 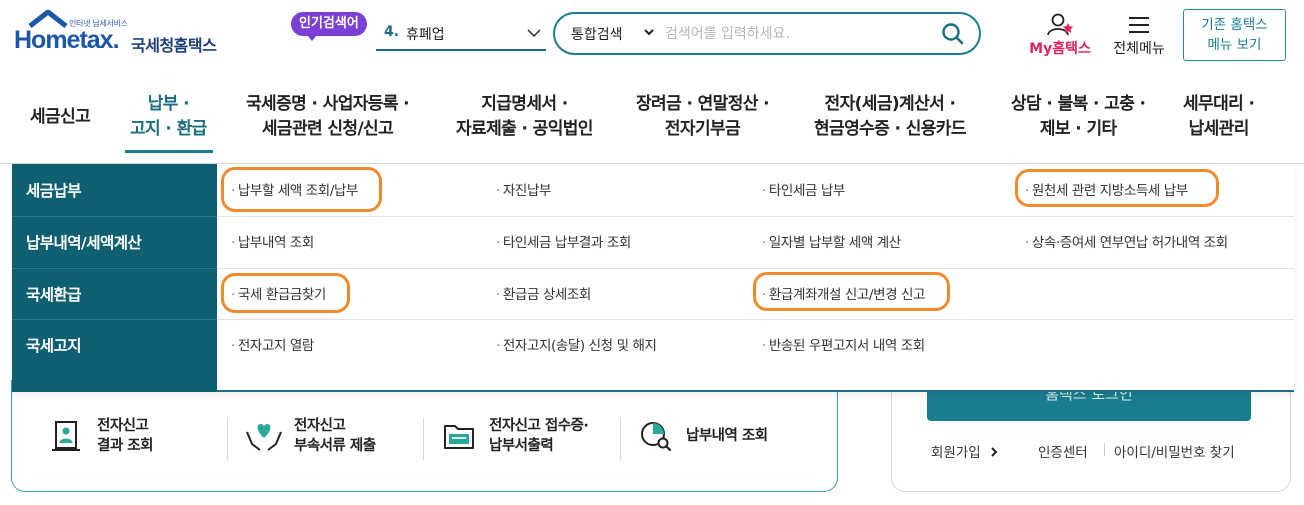 What do you see at coordinates (1078, 117) in the screenshot?
I see `gnb-consultation-appeal: 상담 · 불복 · 고충 · 제보 · 기타` at bounding box center [1078, 117].